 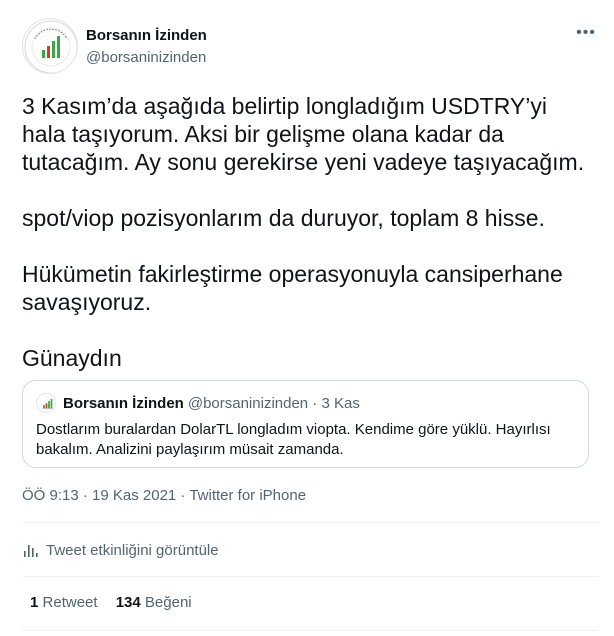 What do you see at coordinates (146, 57) in the screenshot?
I see `author-handle: @borsaninizinden` at bounding box center [146, 57].